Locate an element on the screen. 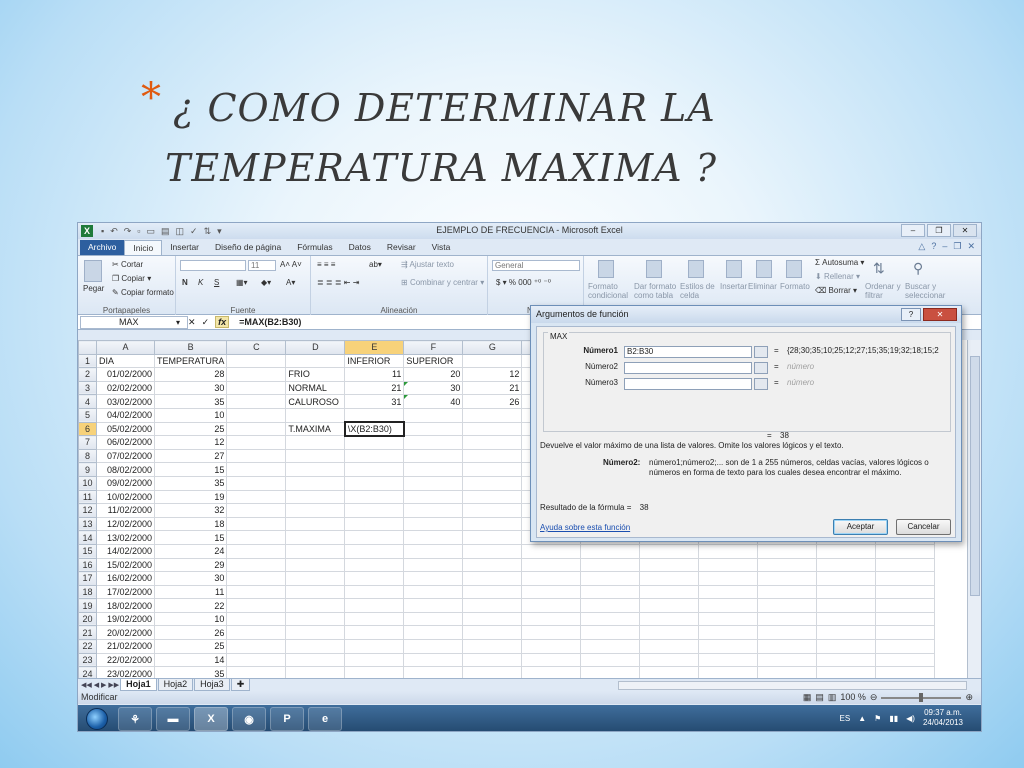 This screenshot has width=1024, height=768. row-header: 19 is located at coordinates (87, 605).